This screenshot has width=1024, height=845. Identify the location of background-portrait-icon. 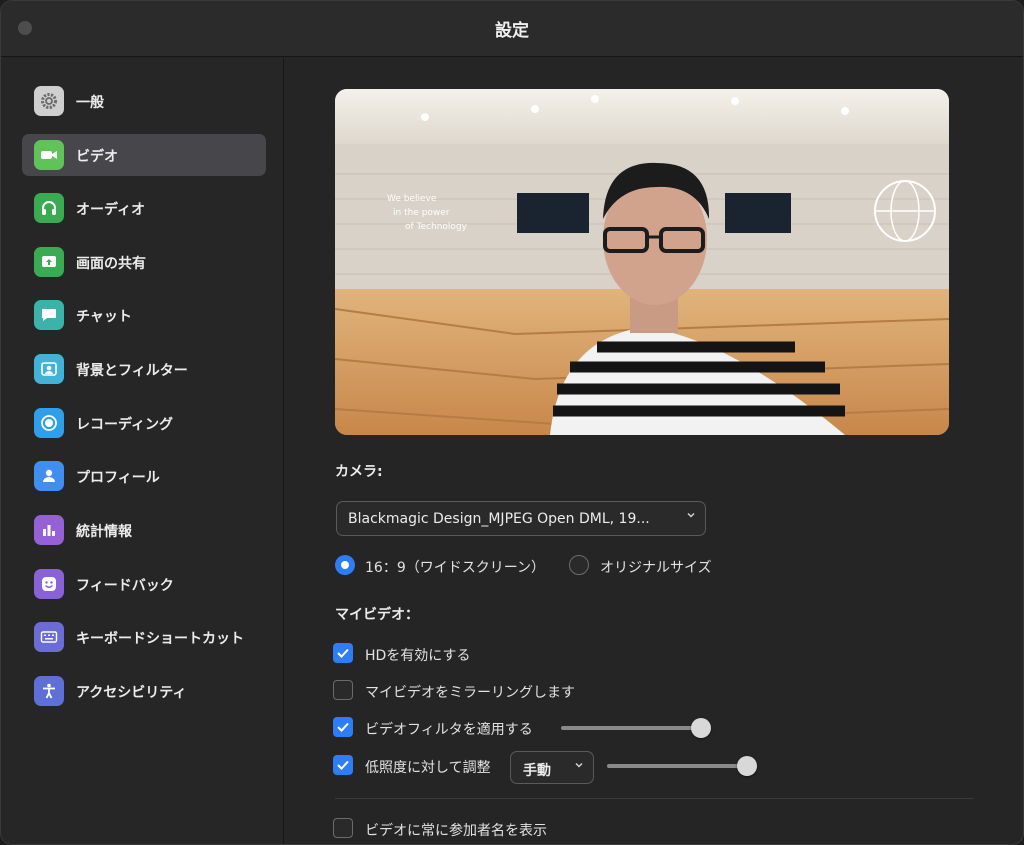
(49, 369).